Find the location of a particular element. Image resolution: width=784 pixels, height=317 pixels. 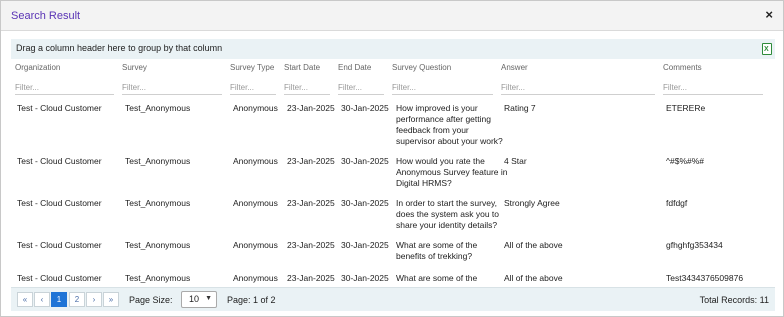

dialog-title: Search Result is located at coordinates (46, 16).